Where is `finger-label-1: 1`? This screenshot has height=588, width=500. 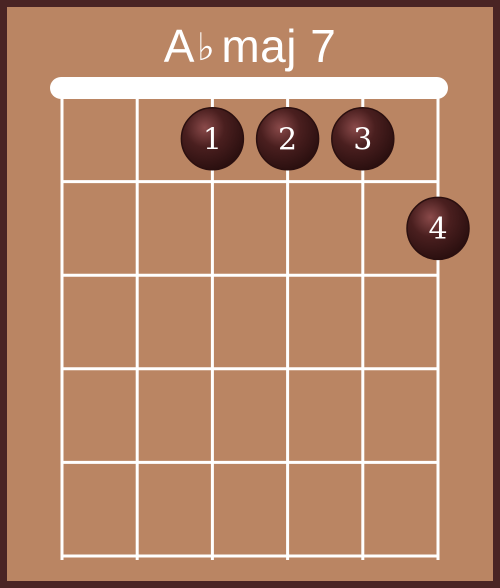
finger-label-1: 1 is located at coordinates (212, 139).